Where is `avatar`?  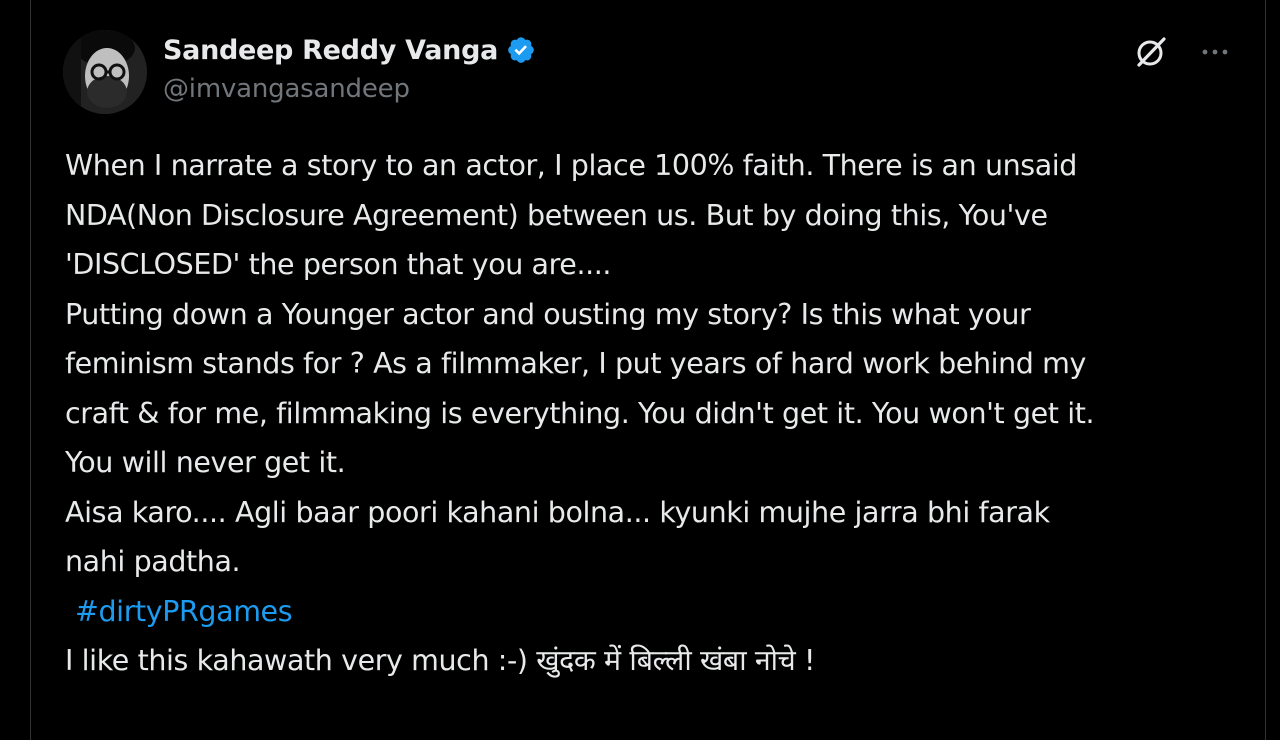
avatar is located at coordinates (105, 72).